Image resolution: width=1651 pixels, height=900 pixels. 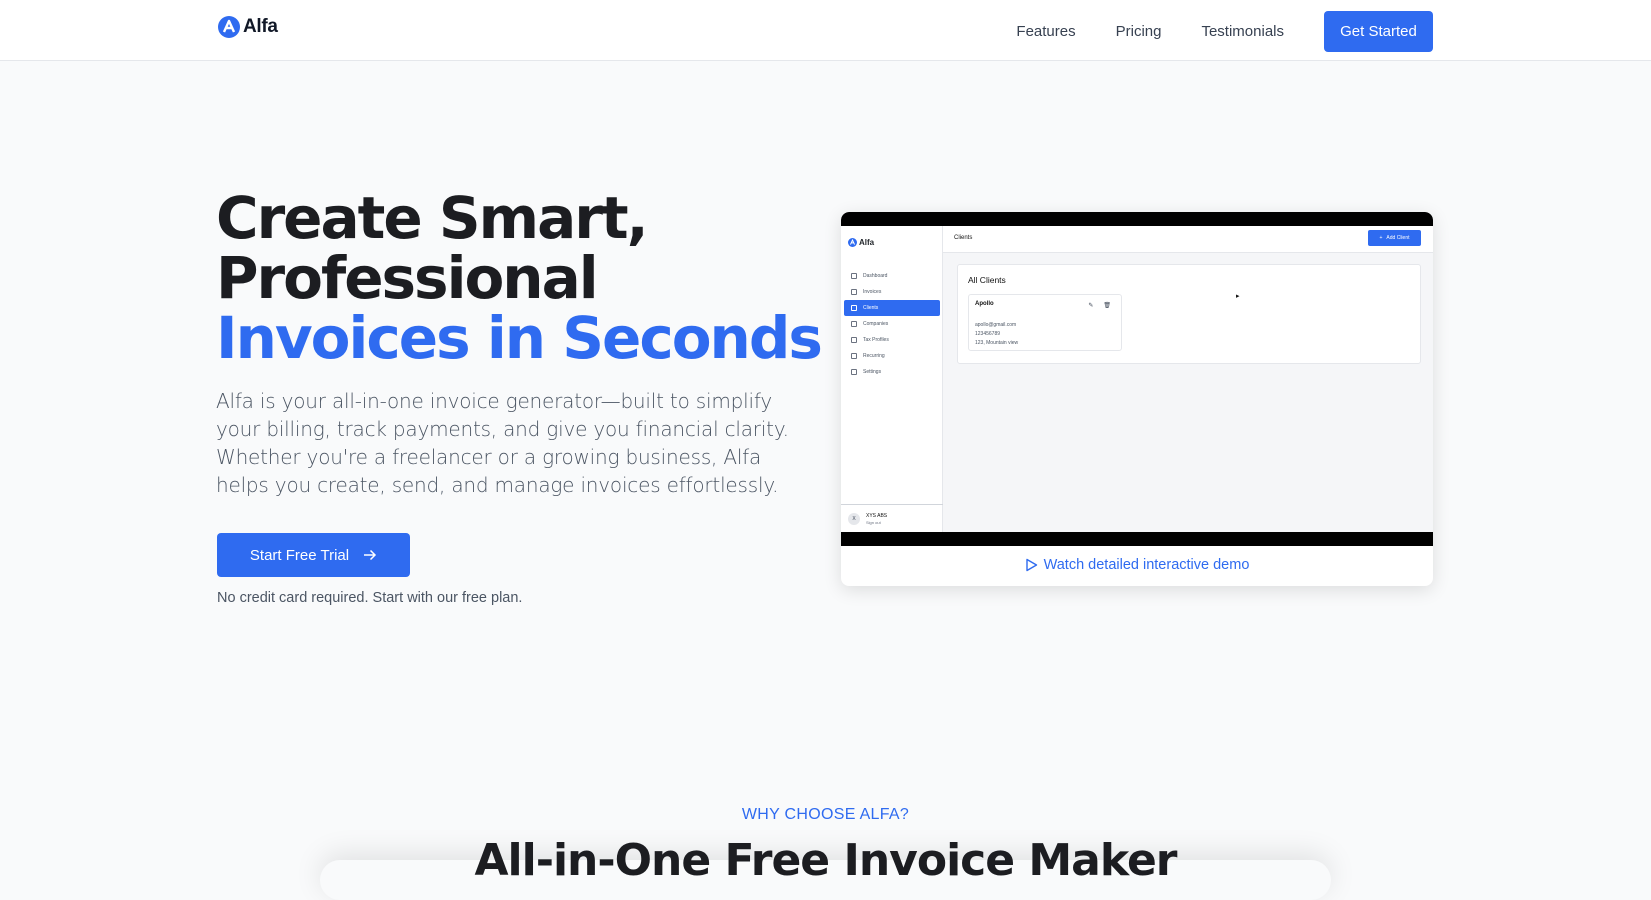 I want to click on app-user-info: XYS ABS Sign out, so click(x=876, y=518).